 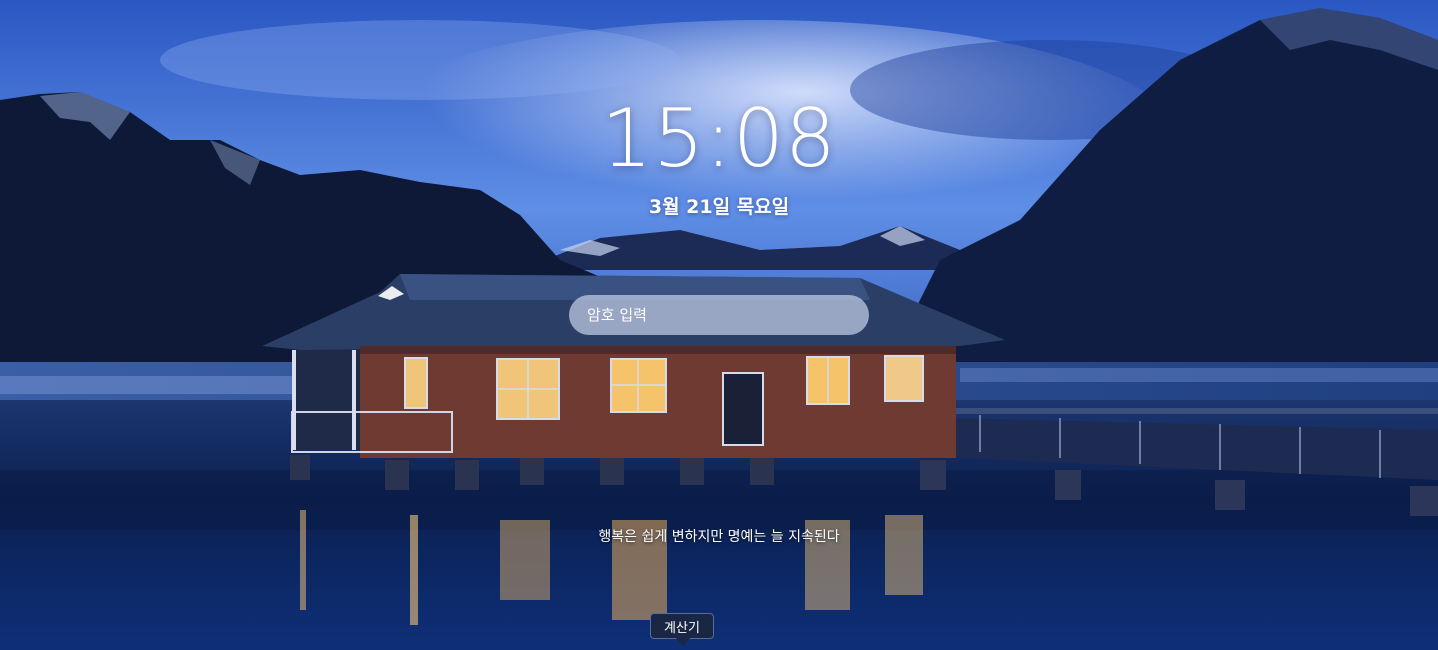 I want to click on wallpaper-caption: 행복은 쉽게 변하지만 명예는 늘 지속된다, so click(x=719, y=537).